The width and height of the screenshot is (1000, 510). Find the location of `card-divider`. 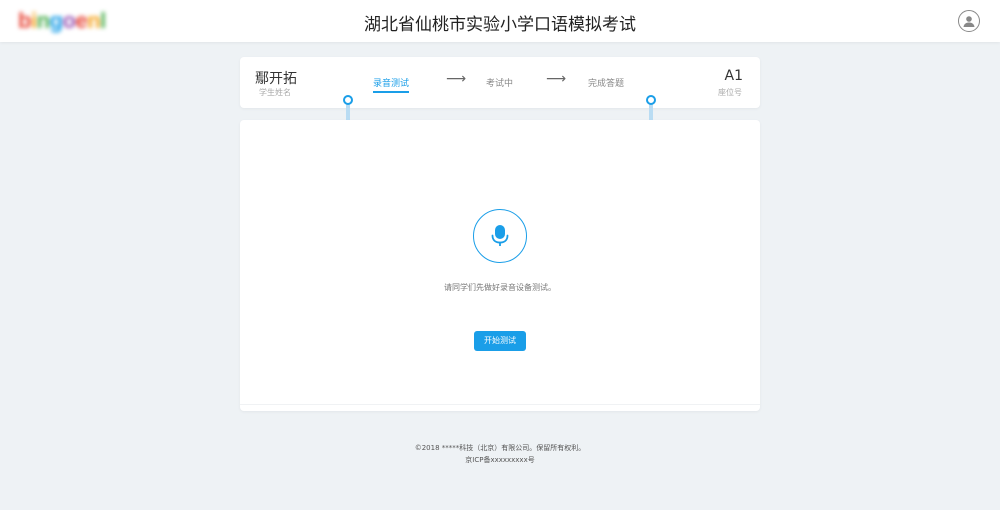

card-divider is located at coordinates (500, 404).